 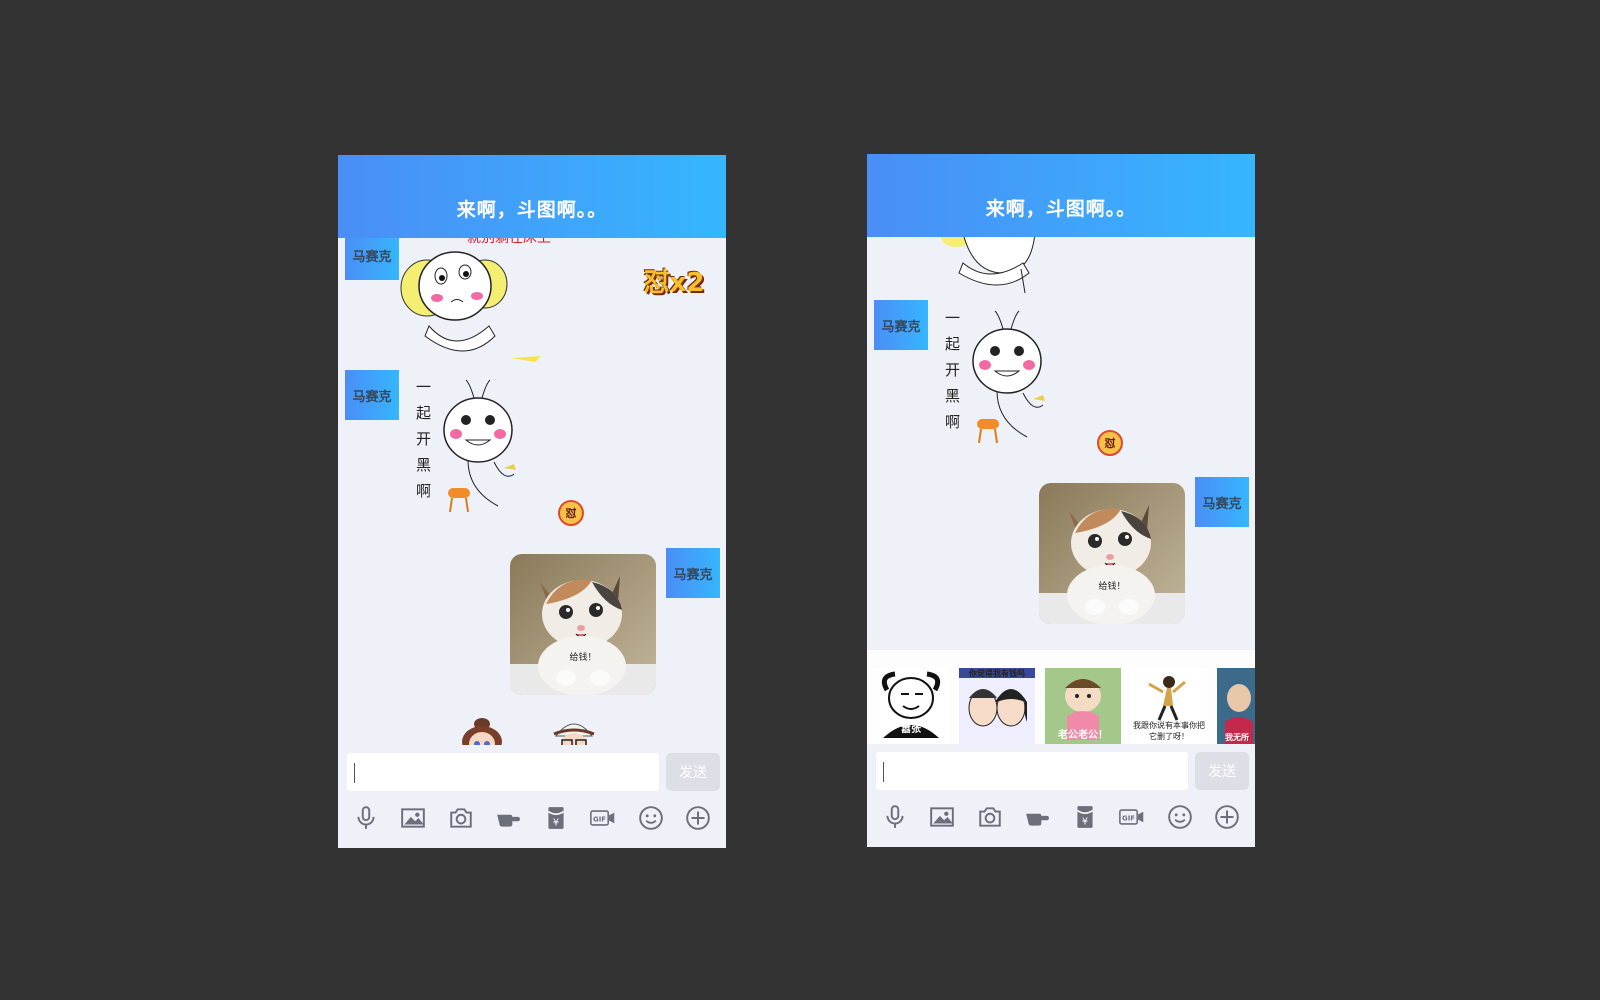 What do you see at coordinates (1236, 706) in the screenshot?
I see `tray-sticker-partial: 我无所` at bounding box center [1236, 706].